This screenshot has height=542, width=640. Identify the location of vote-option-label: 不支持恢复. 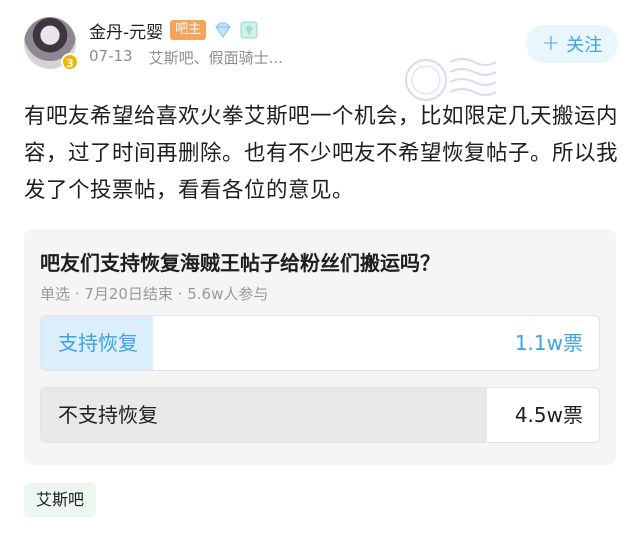
(108, 415).